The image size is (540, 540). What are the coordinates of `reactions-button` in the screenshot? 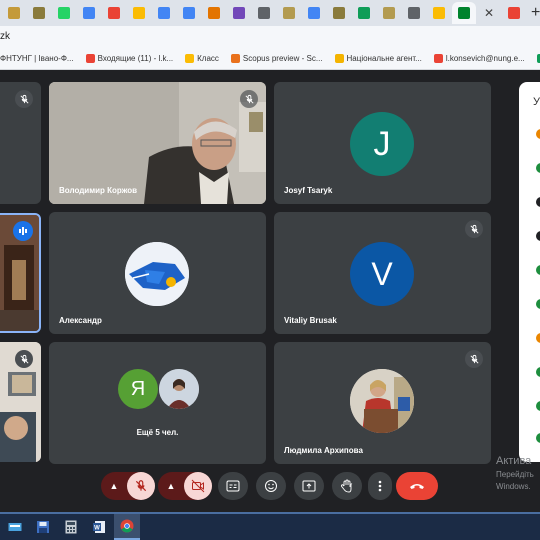 It's located at (271, 486).